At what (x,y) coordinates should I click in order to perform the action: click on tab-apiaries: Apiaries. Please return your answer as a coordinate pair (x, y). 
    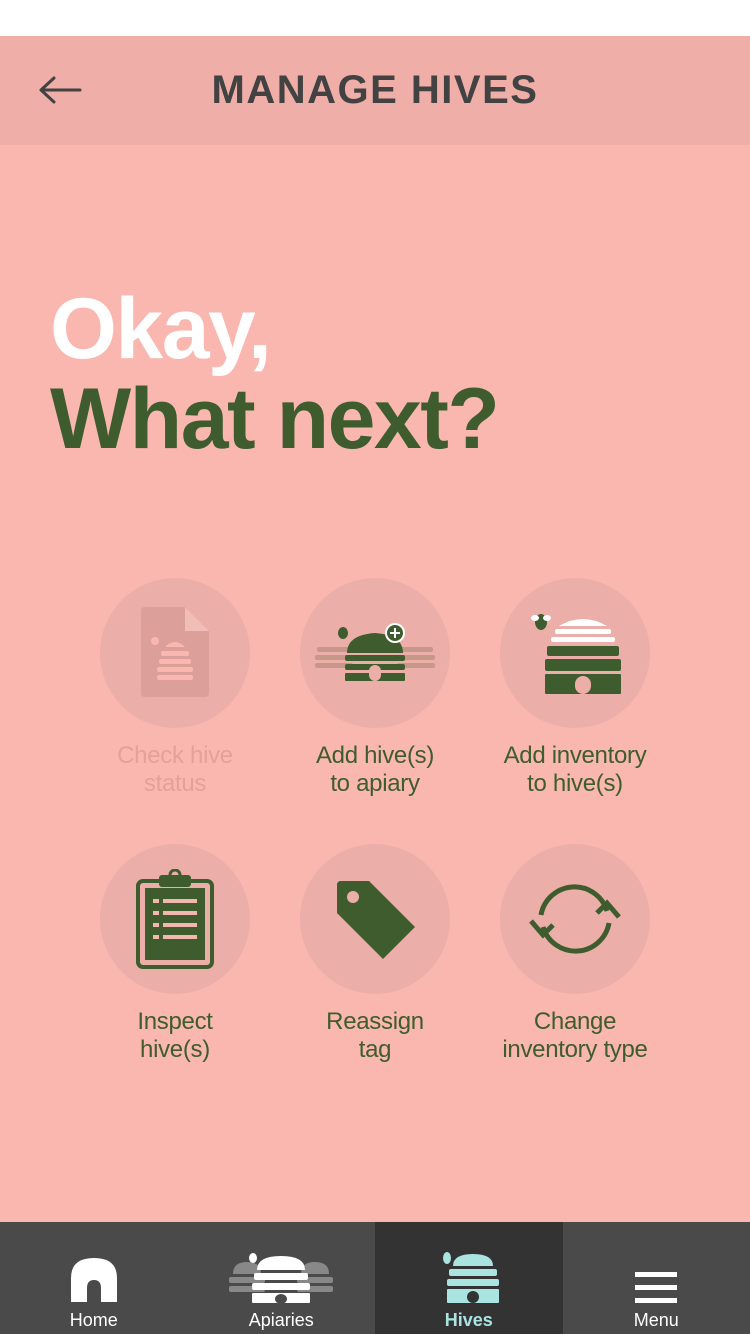
    Looking at the image, I should click on (282, 1278).